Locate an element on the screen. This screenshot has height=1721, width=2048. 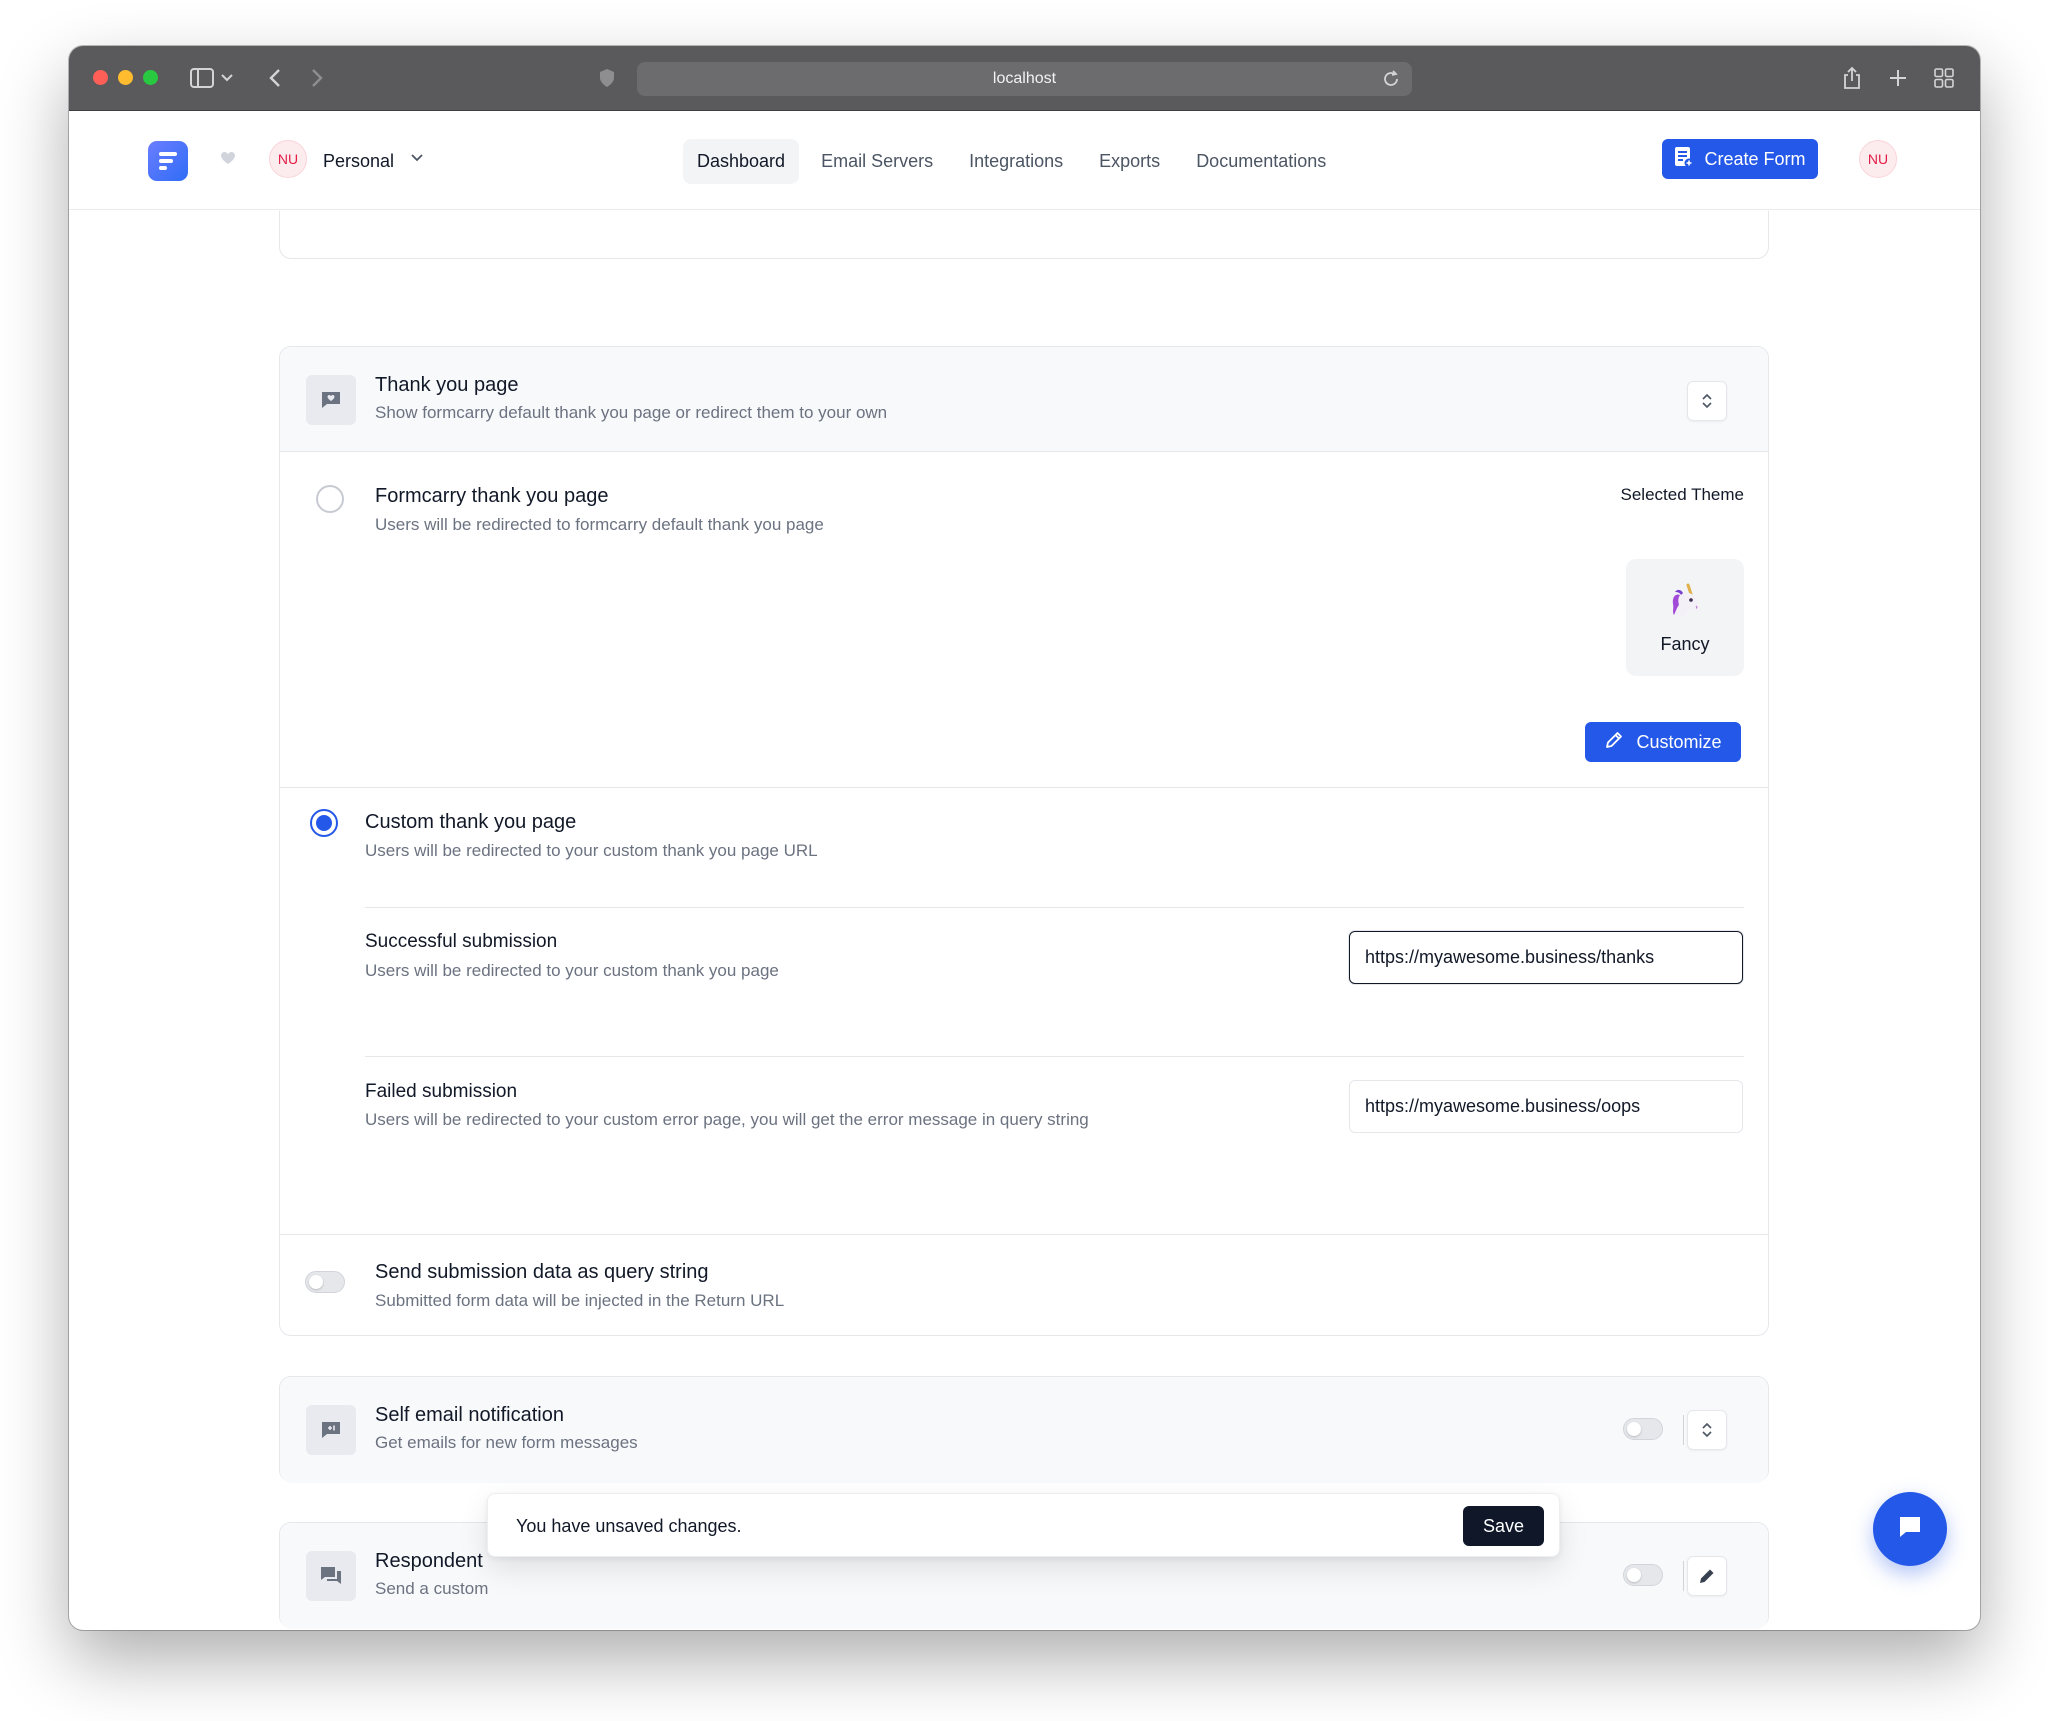
custom-thank-you-radio is located at coordinates (324, 823).